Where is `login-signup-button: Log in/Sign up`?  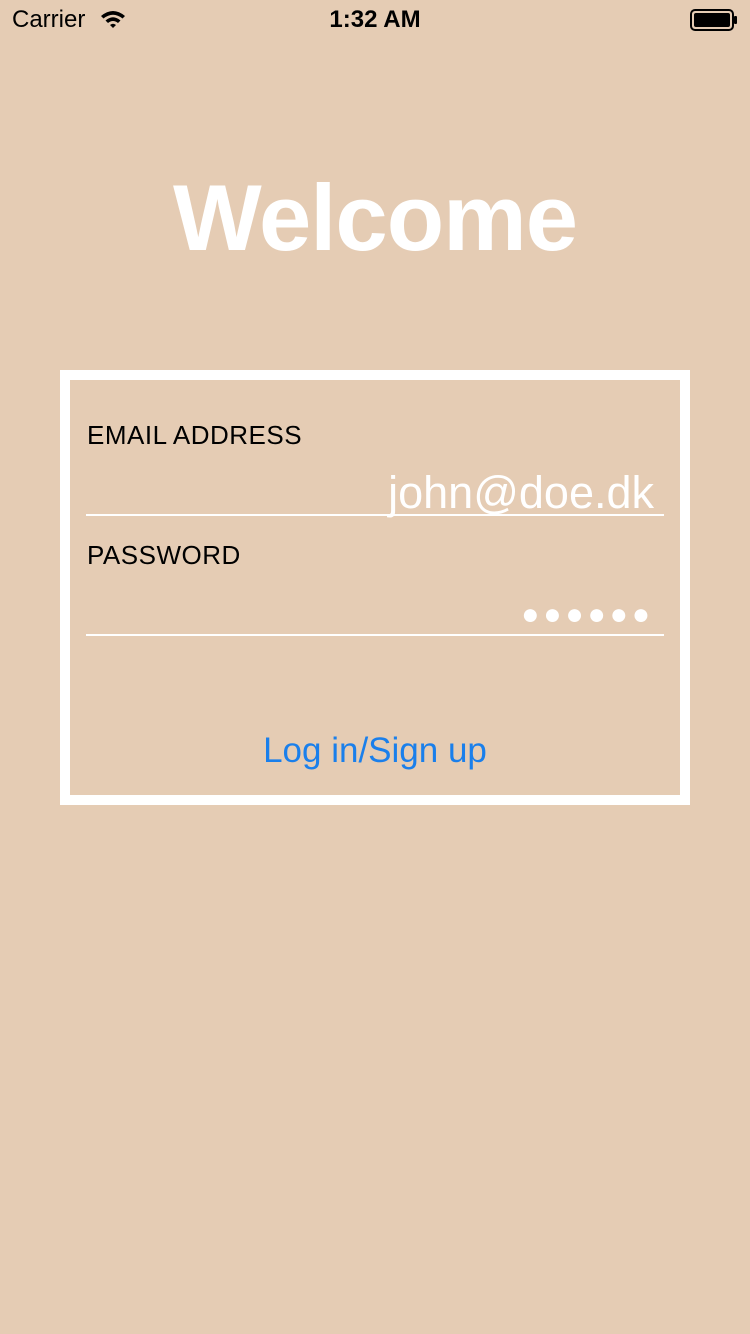
login-signup-button: Log in/Sign up is located at coordinates (375, 751).